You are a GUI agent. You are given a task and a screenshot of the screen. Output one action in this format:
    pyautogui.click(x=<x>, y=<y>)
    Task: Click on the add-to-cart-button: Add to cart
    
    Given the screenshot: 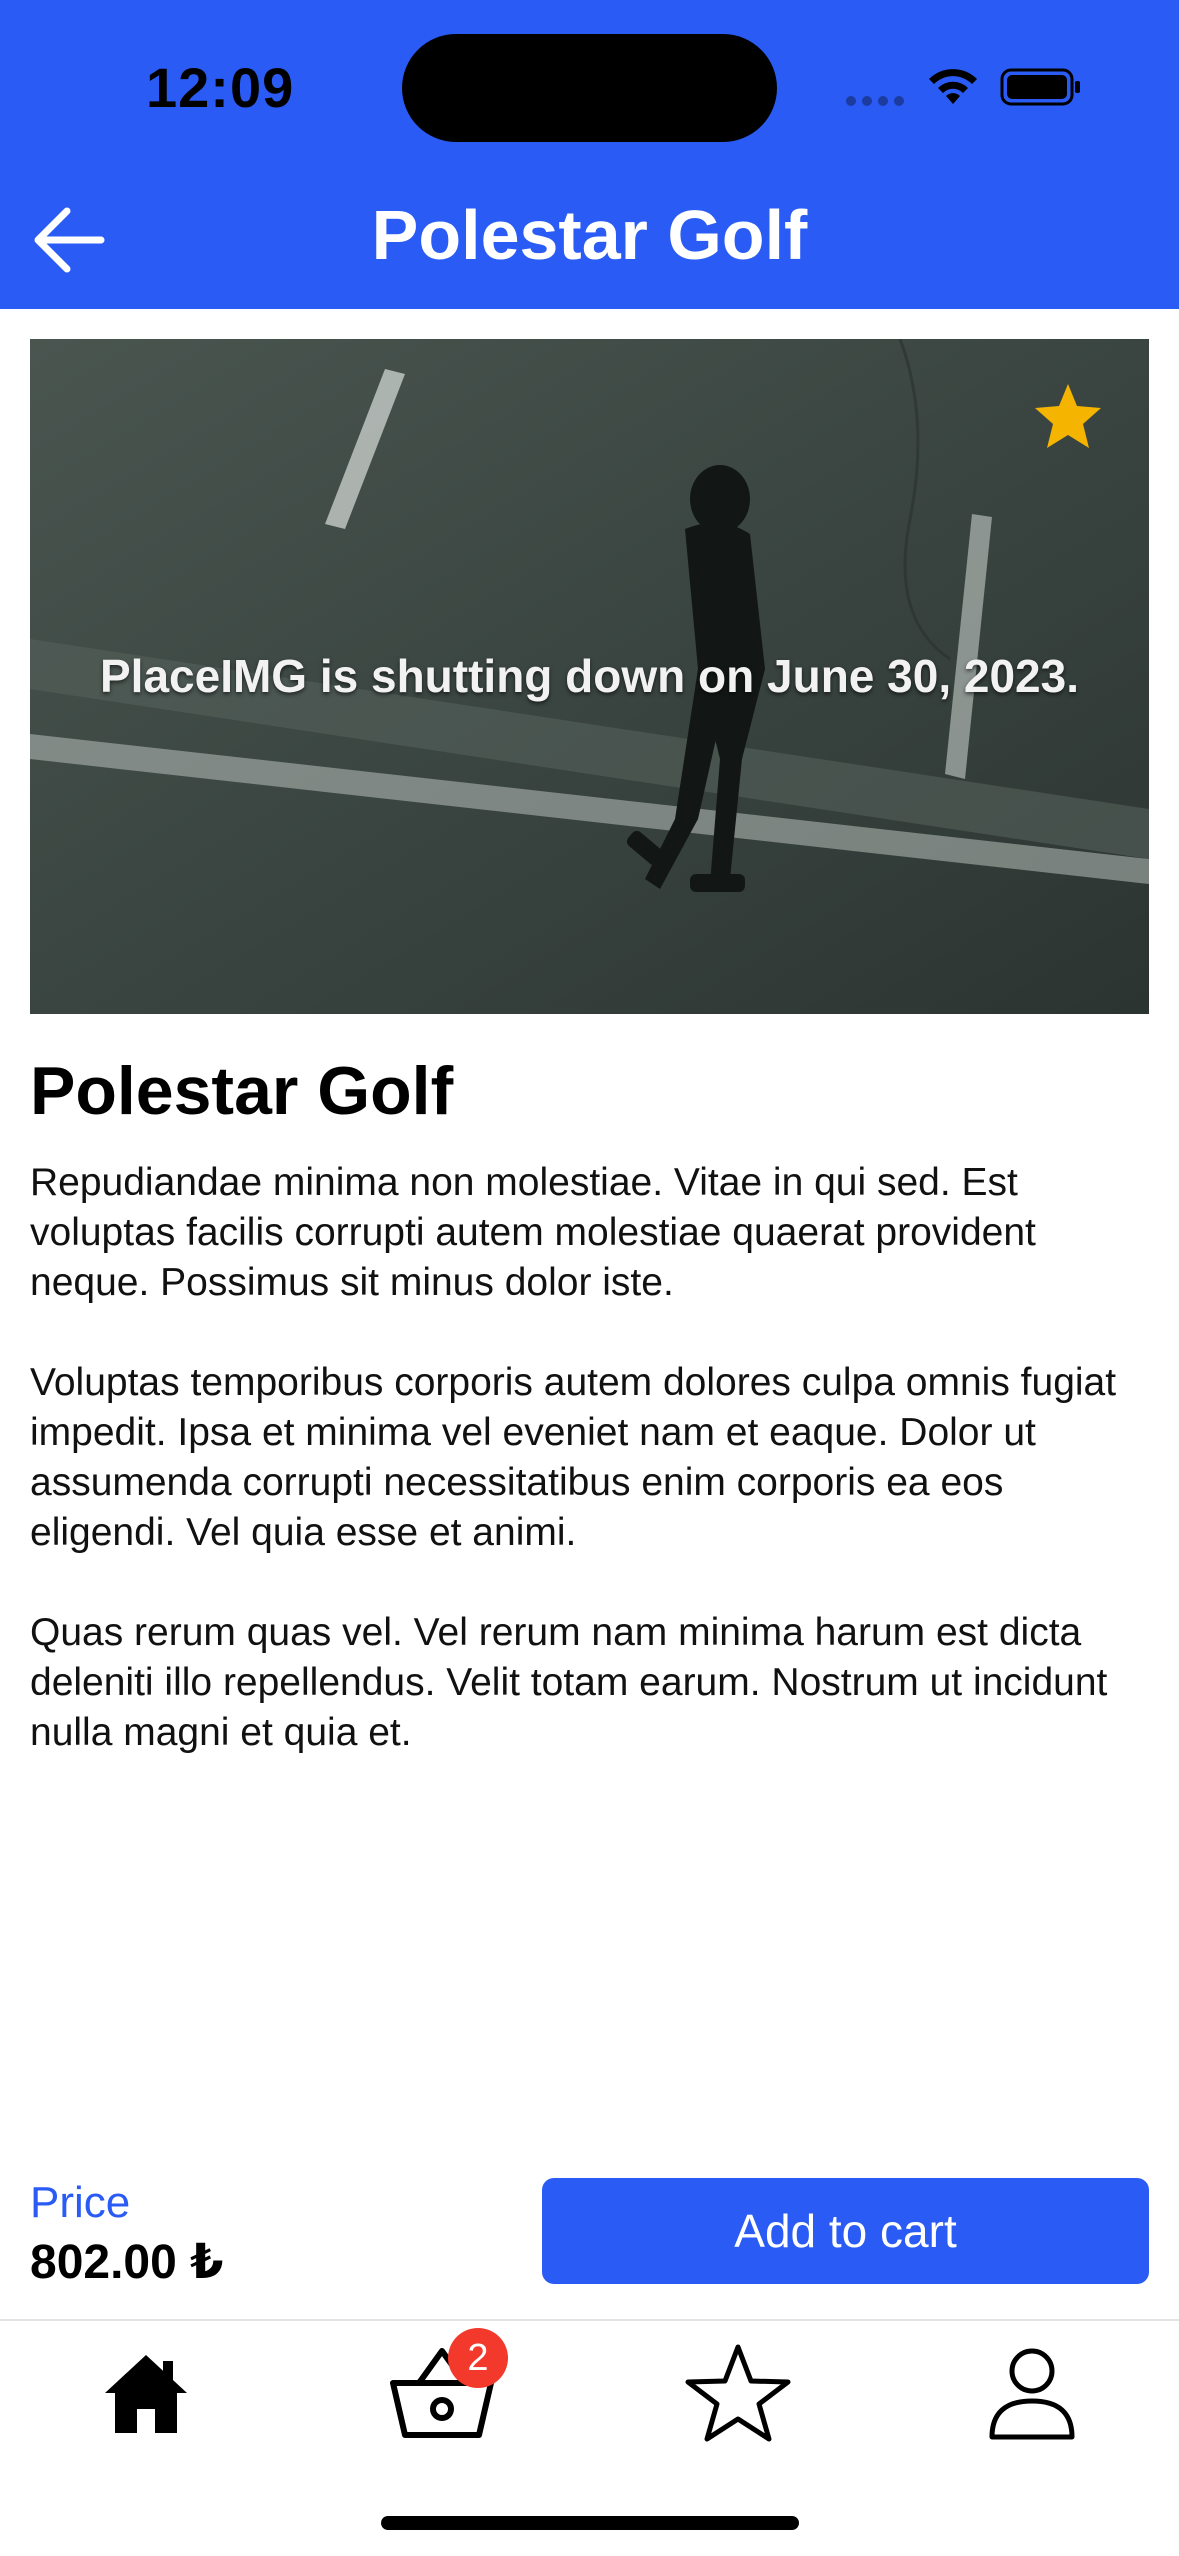 What is the action you would take?
    pyautogui.click(x=845, y=2231)
    